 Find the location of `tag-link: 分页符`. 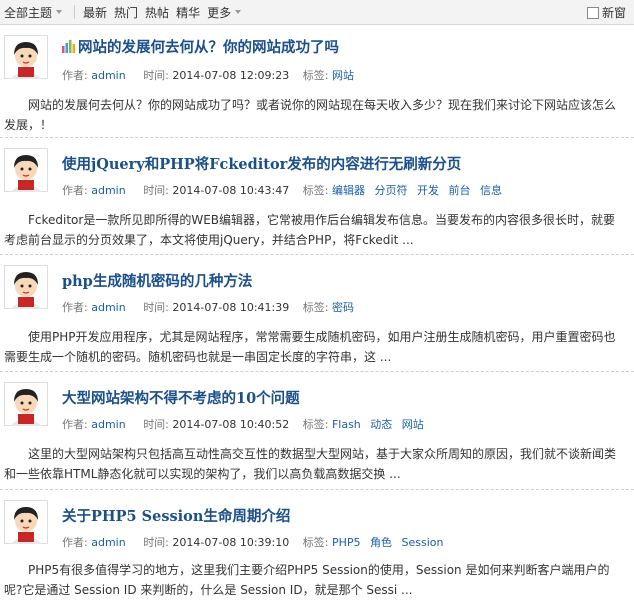

tag-link: 分页符 is located at coordinates (390, 190).